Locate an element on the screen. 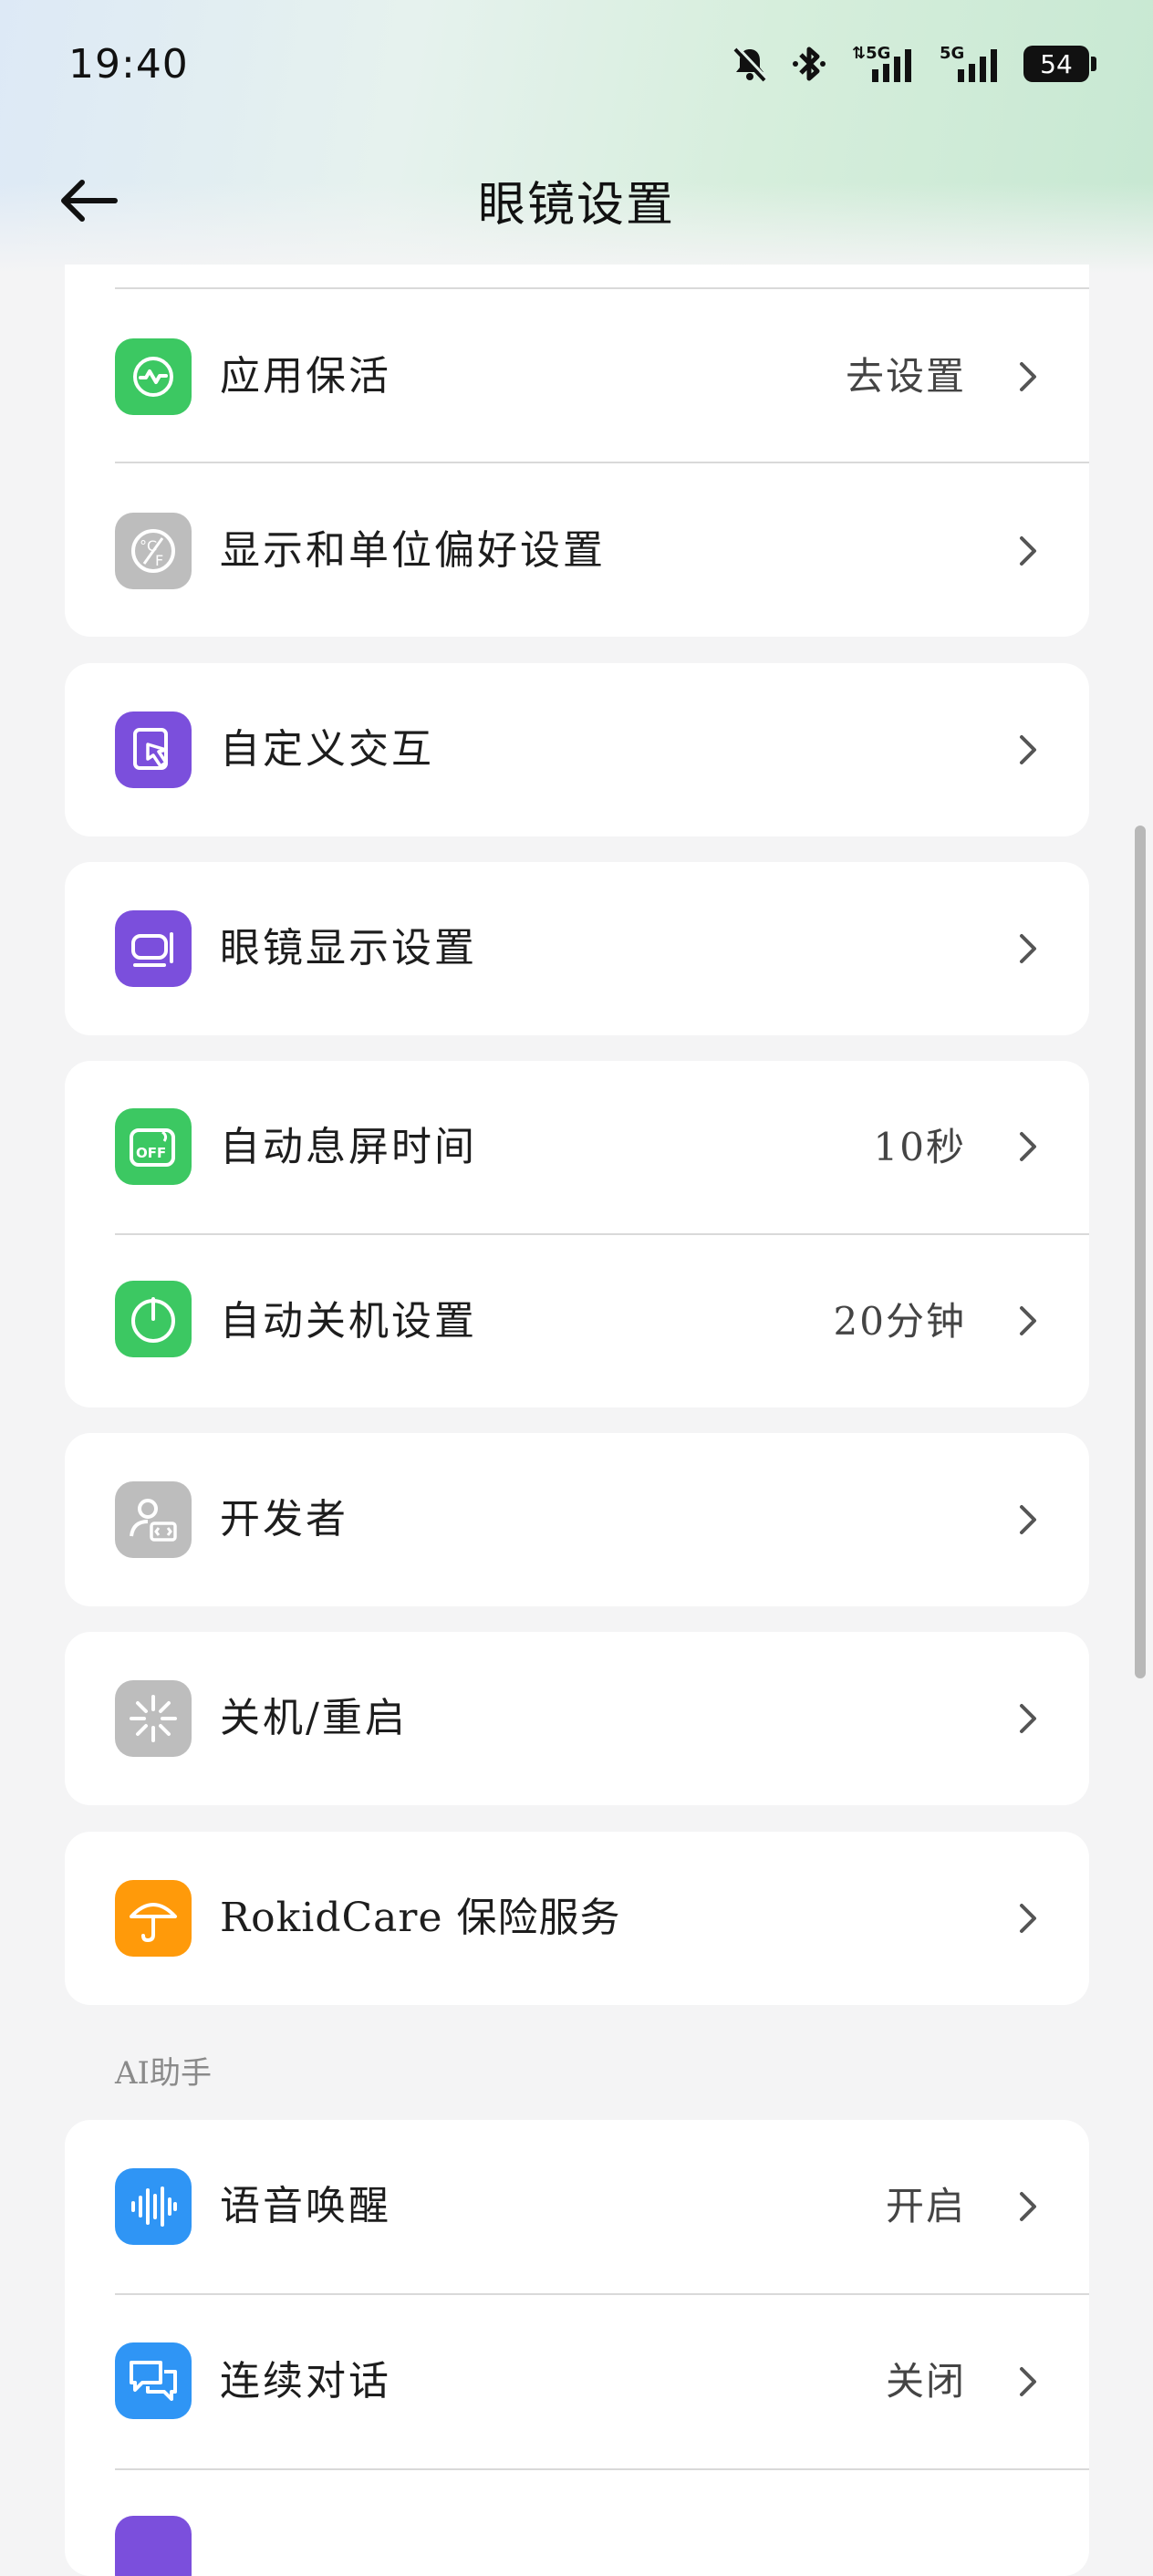 Image resolution: width=1153 pixels, height=2576 pixels. battery-level: 54 is located at coordinates (1059, 64).